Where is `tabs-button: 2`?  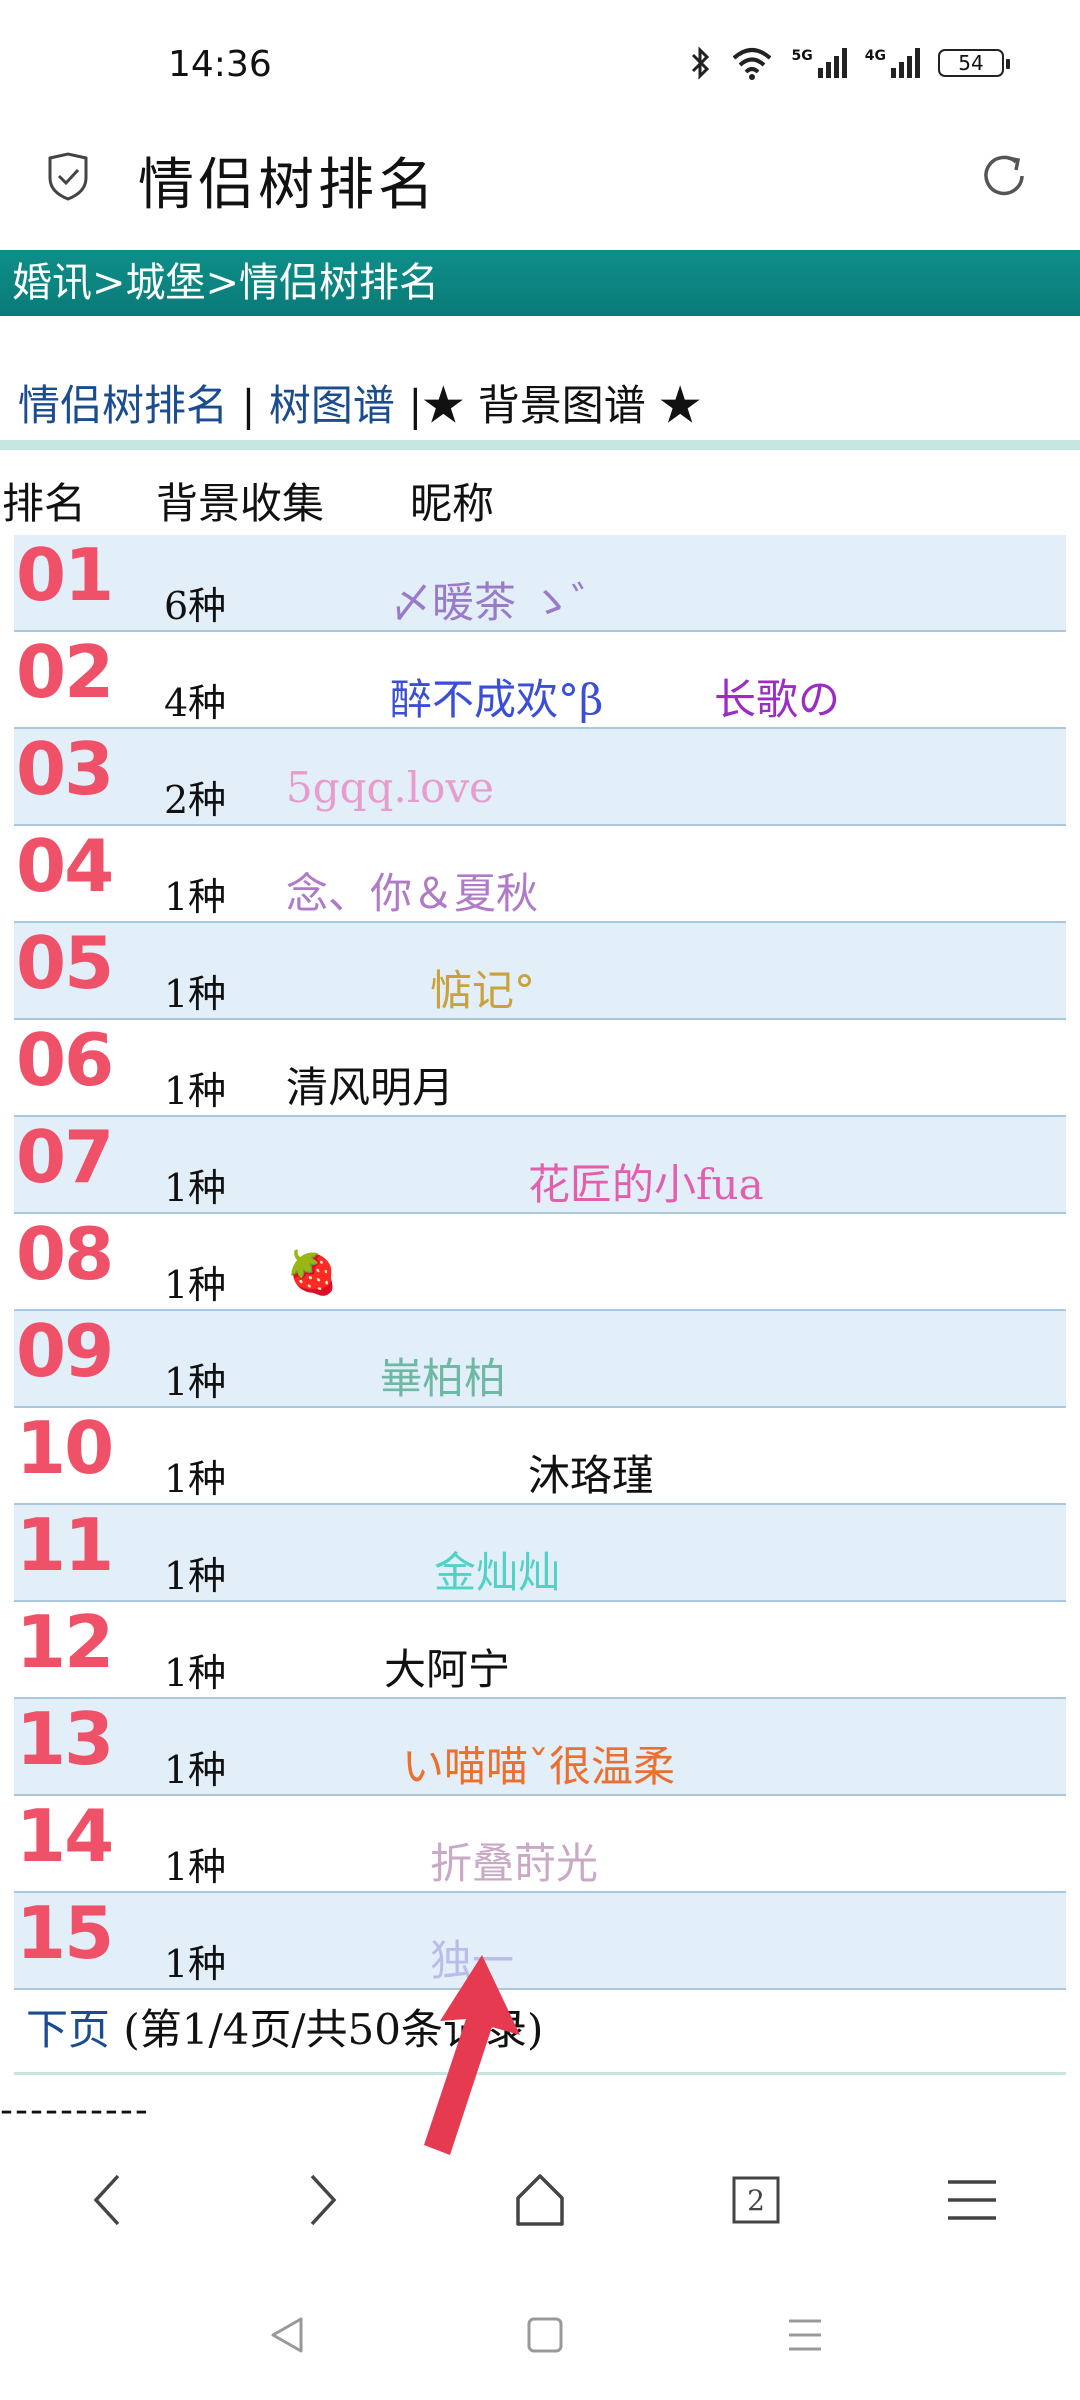
tabs-button: 2 is located at coordinates (756, 2200).